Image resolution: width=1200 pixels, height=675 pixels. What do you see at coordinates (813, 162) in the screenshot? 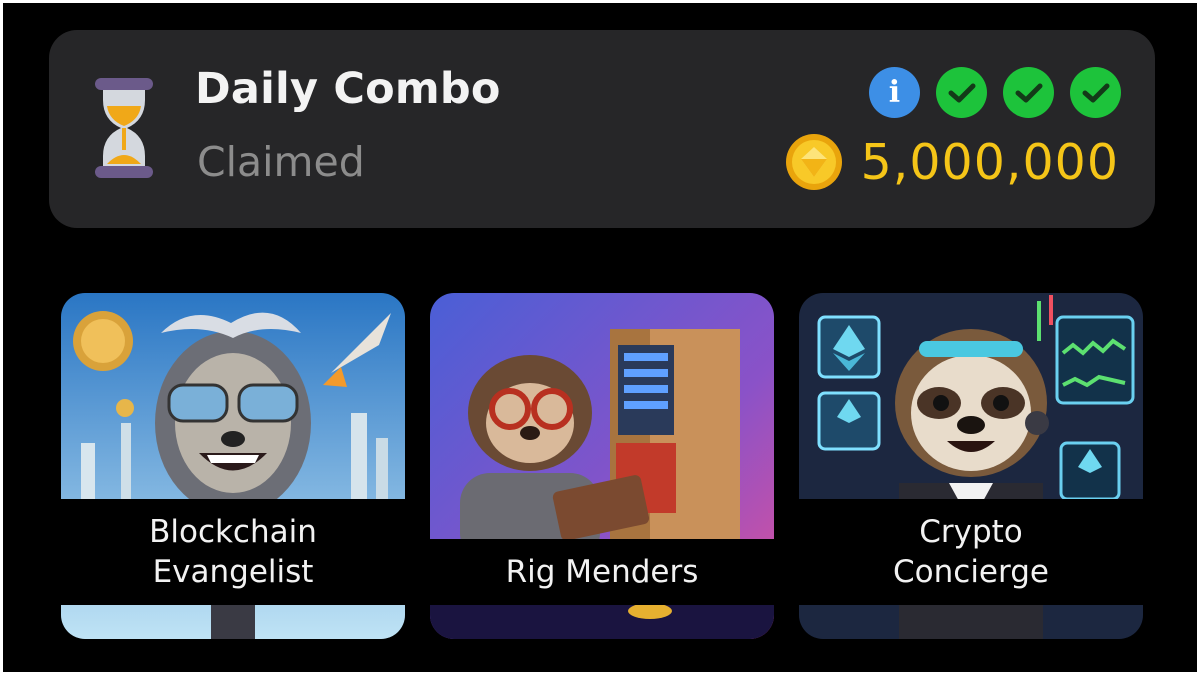
I see `gold-coin-icon` at bounding box center [813, 162].